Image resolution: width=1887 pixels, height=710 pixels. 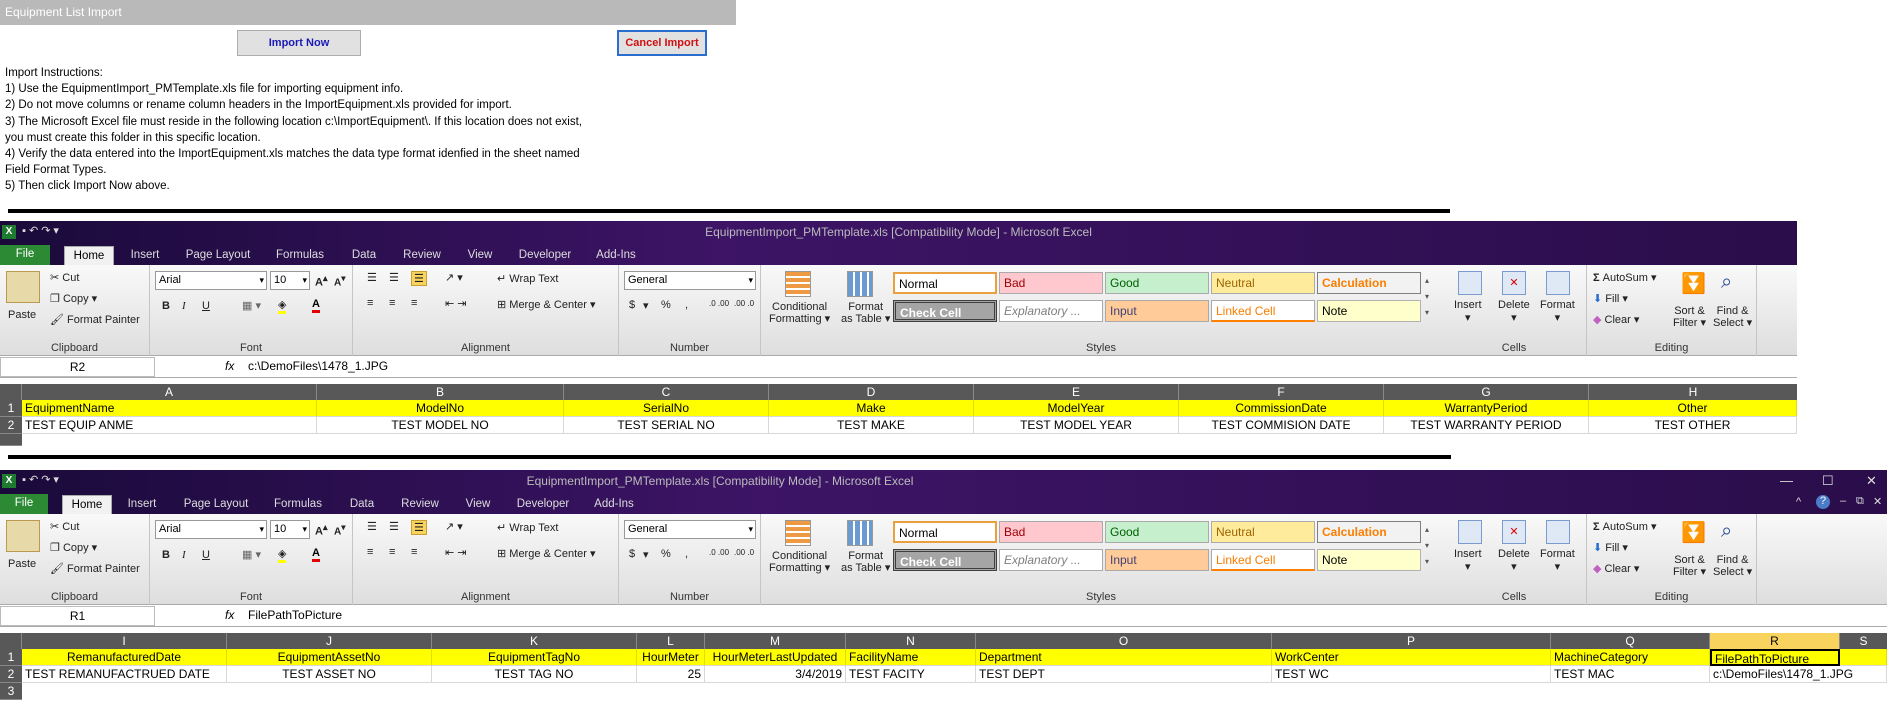 What do you see at coordinates (1863, 641) in the screenshot?
I see `col-header-s: S` at bounding box center [1863, 641].